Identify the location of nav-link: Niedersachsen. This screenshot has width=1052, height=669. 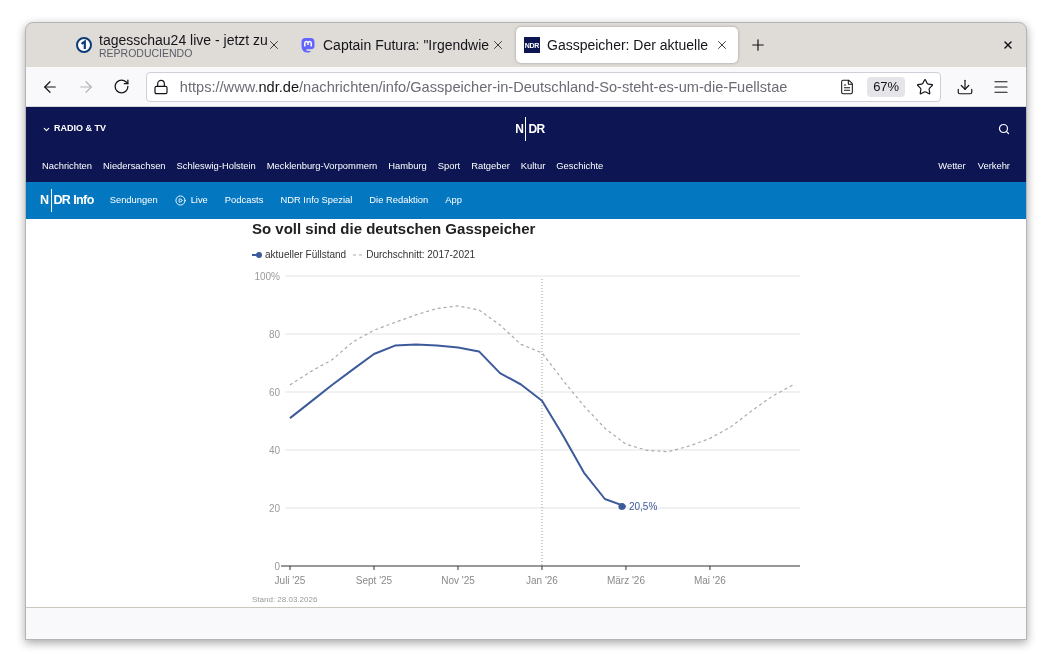
(134, 166).